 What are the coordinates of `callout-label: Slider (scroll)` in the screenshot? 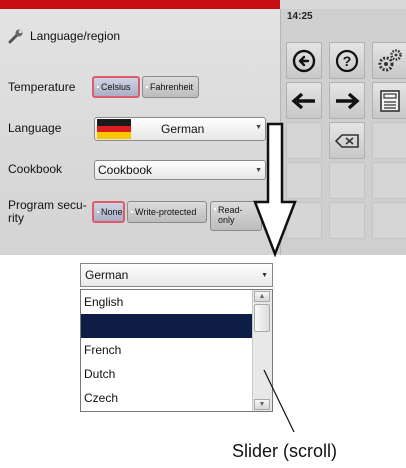 It's located at (285, 451).